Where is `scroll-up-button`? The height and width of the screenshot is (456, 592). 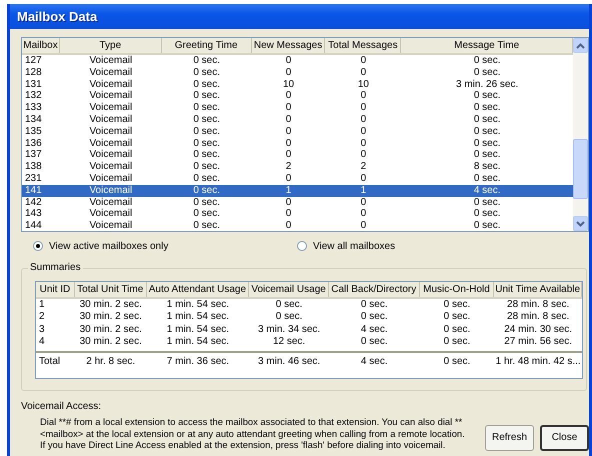
scroll-up-button is located at coordinates (580, 45).